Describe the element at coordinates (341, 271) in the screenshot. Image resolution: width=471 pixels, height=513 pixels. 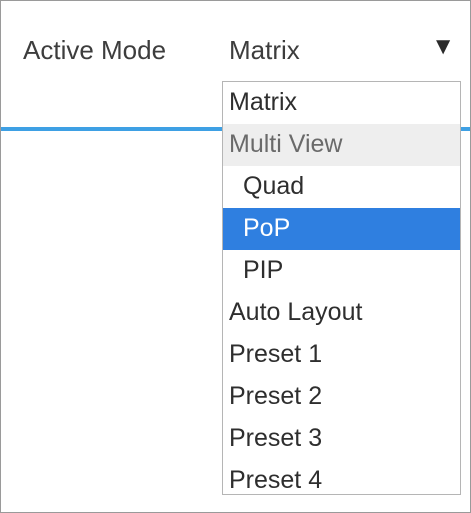
I see `option-pip: PIP` at that location.